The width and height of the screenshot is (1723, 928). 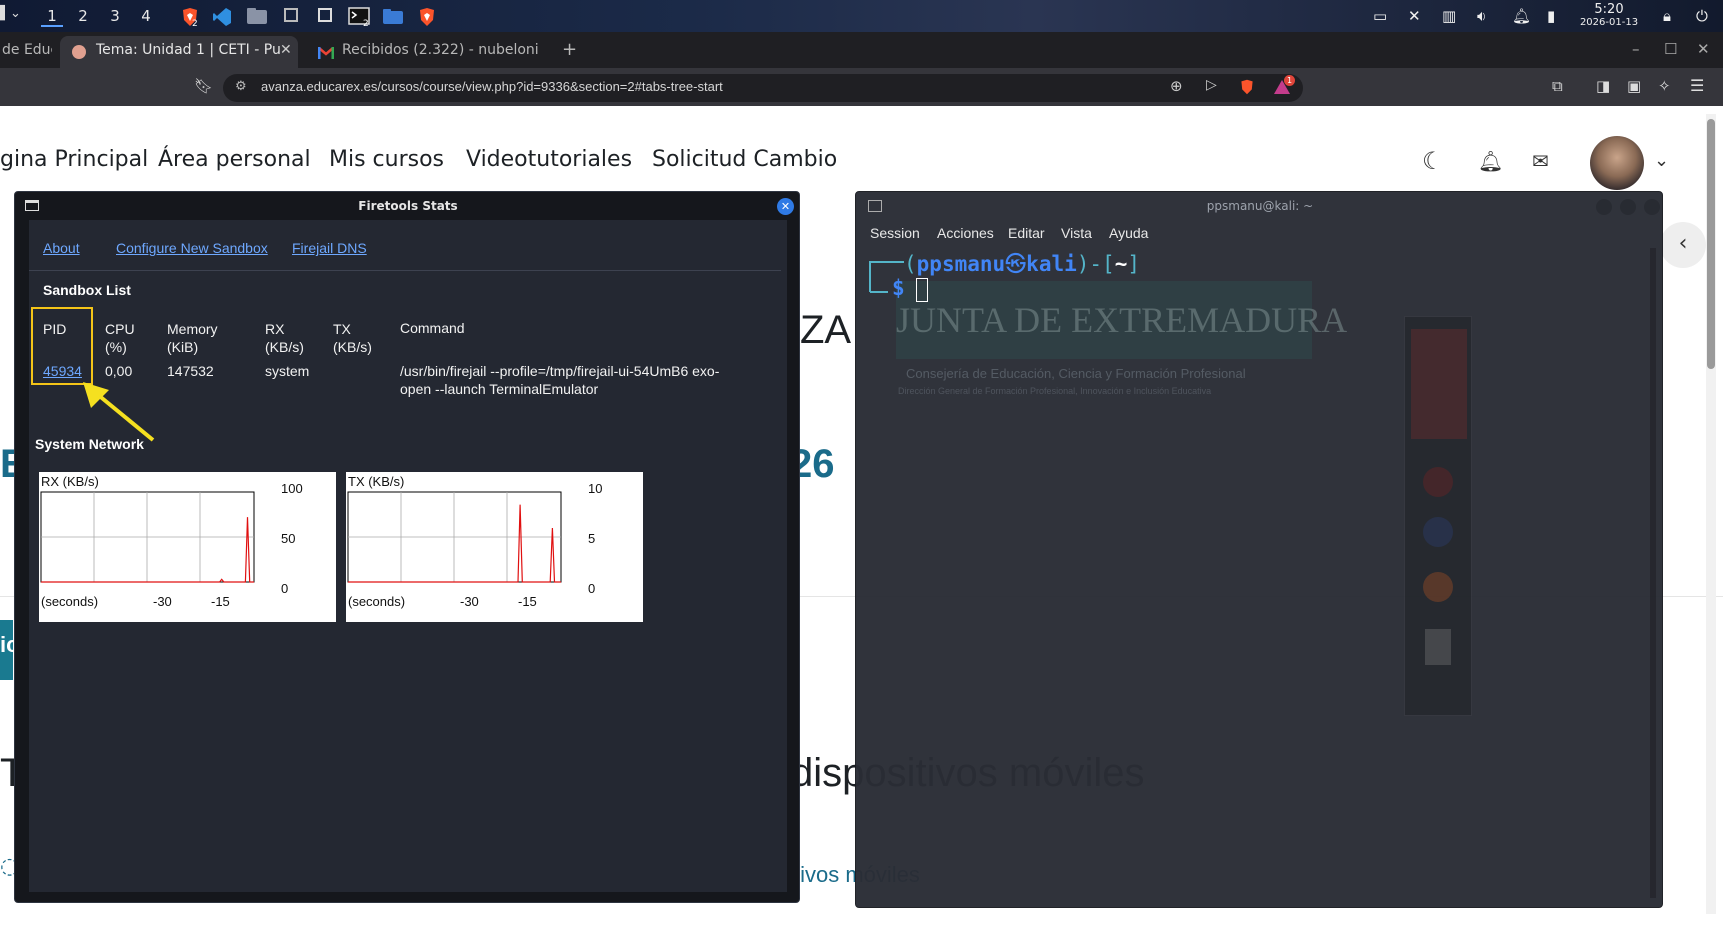 What do you see at coordinates (1121, 264) in the screenshot?
I see `prompt-dir: ~` at bounding box center [1121, 264].